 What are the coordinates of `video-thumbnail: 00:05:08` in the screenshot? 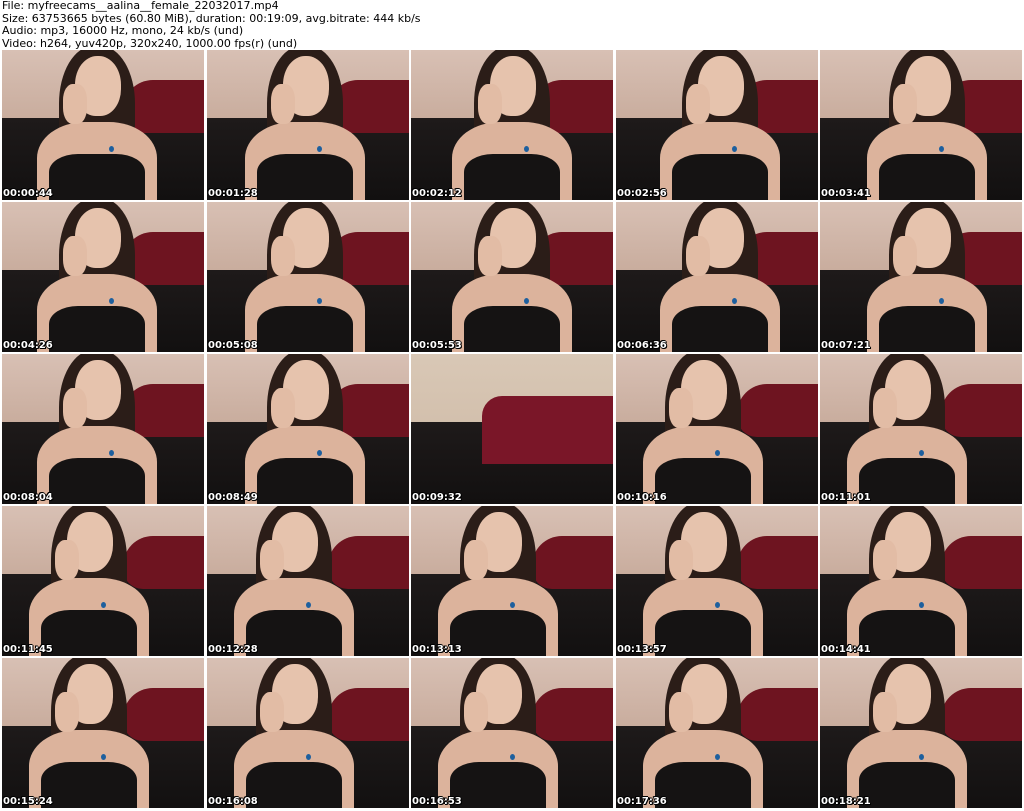 It's located at (308, 277).